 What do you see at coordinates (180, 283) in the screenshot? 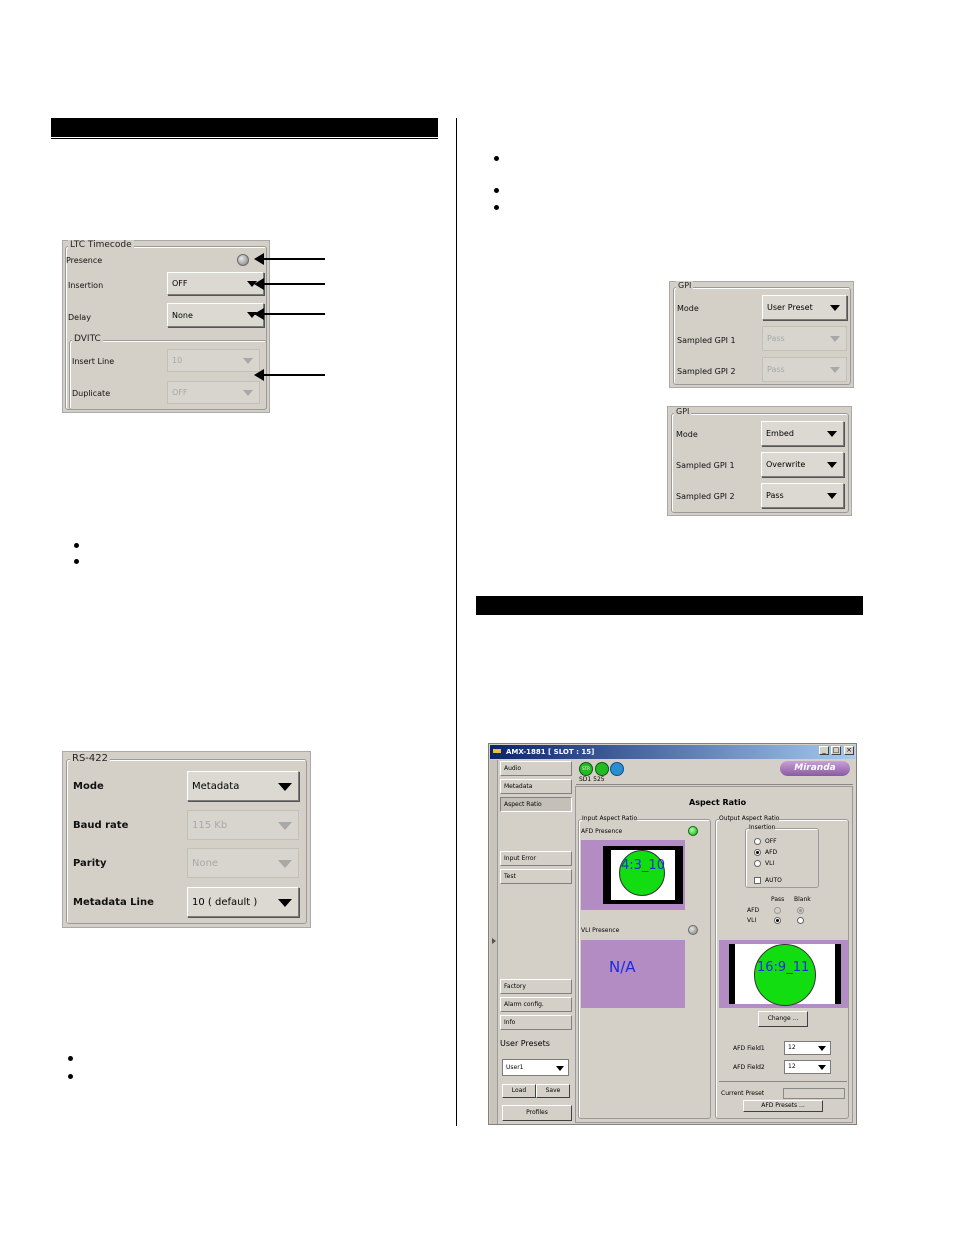
I see `insertion-value: OFF` at bounding box center [180, 283].